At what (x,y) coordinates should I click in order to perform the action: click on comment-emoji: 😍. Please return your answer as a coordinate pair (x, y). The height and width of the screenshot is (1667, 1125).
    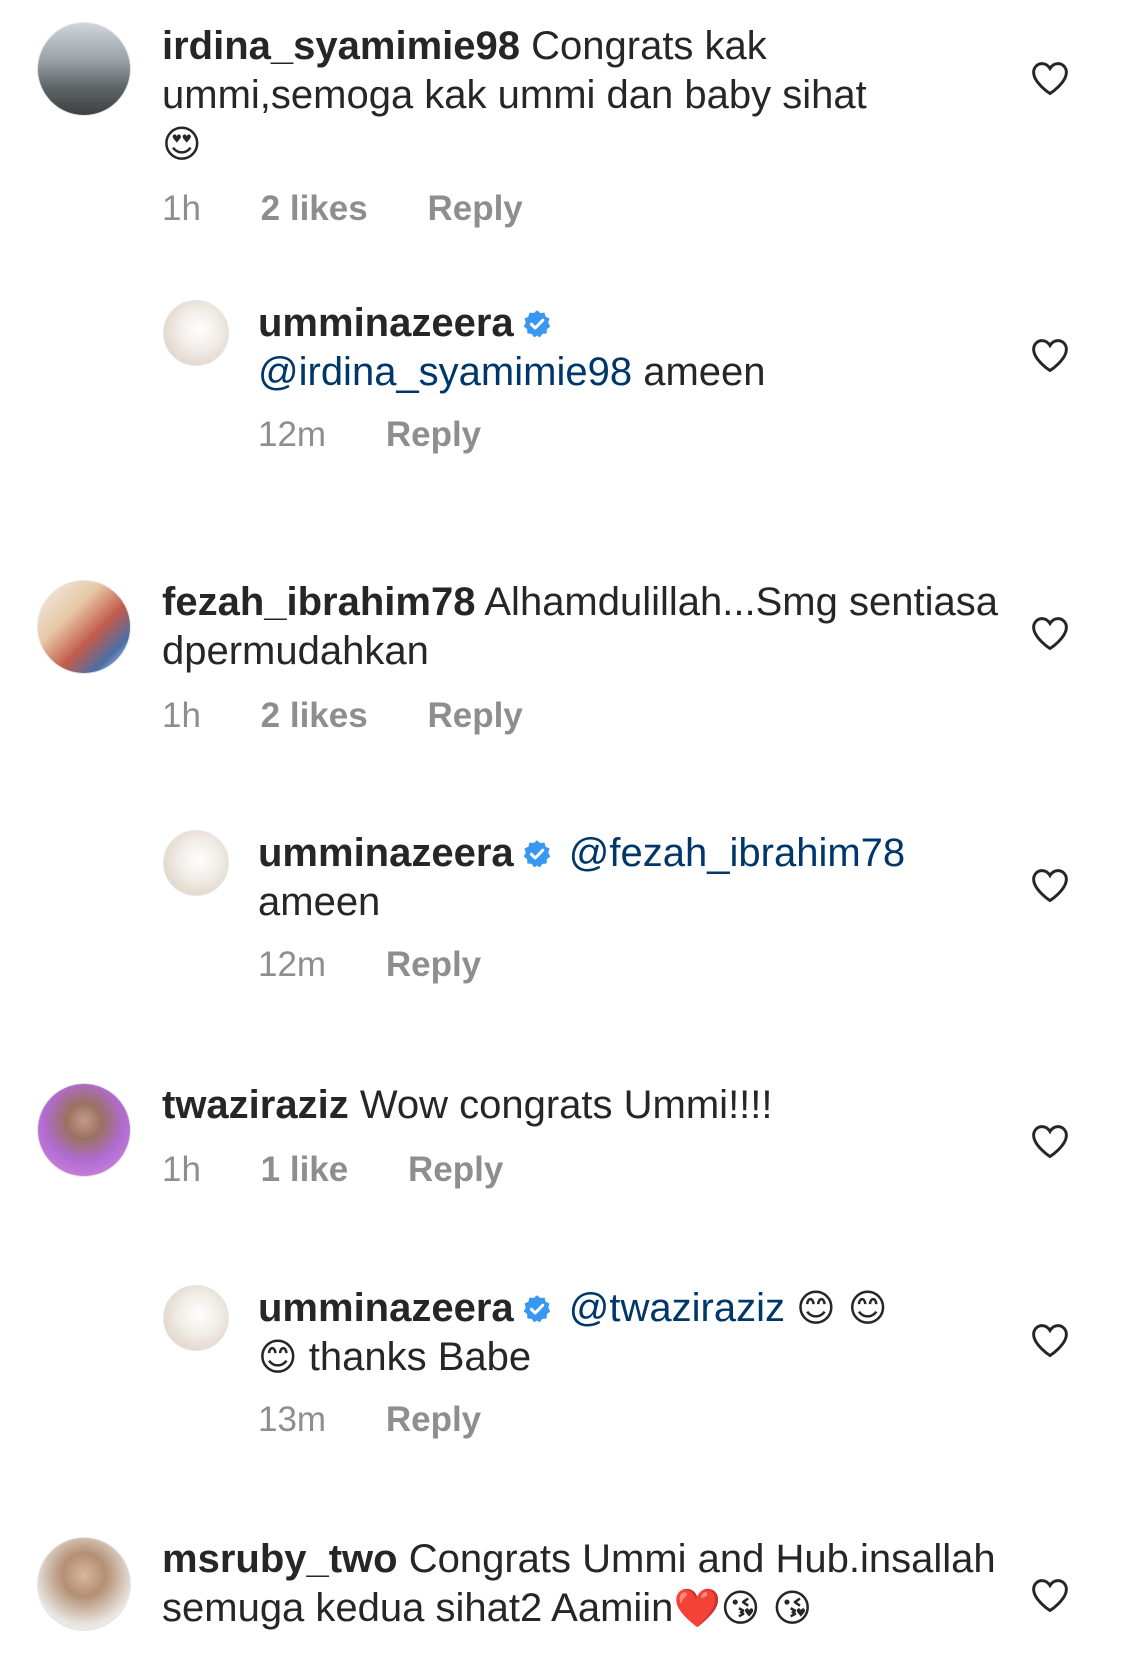
    Looking at the image, I should click on (182, 144).